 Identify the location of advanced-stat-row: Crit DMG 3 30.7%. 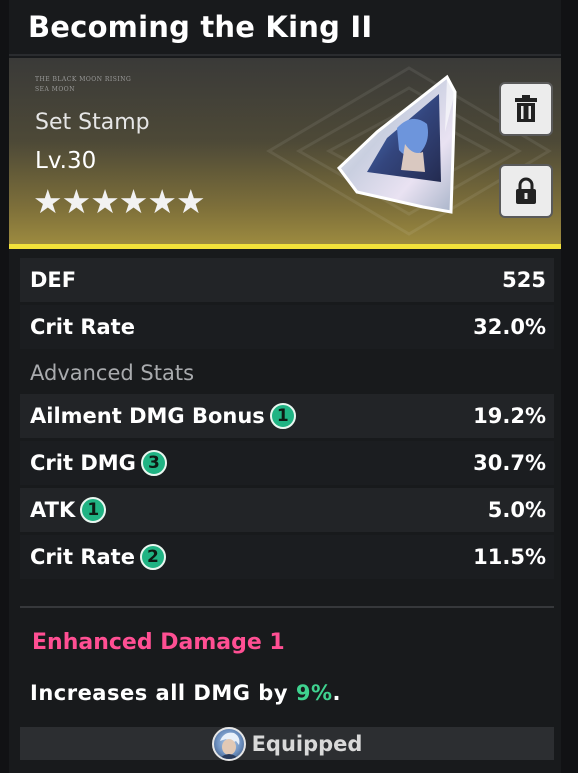
(287, 463).